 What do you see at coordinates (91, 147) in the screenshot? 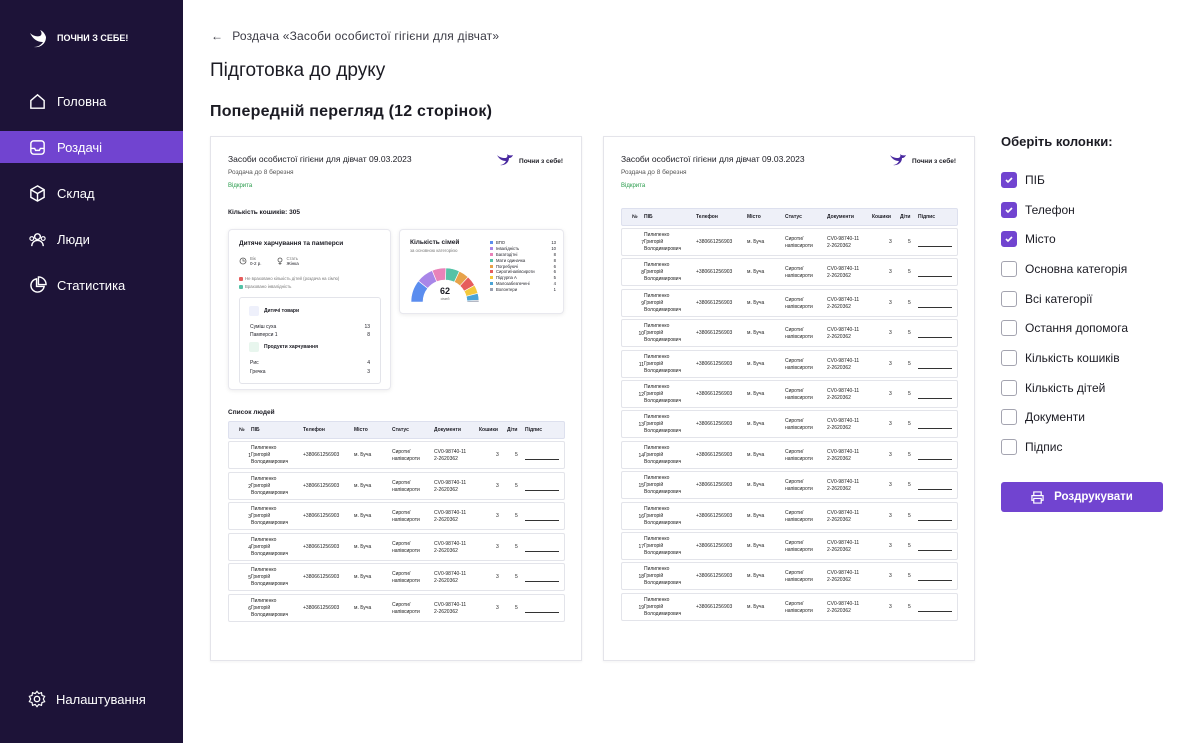
I see `sidebar-item-distributions: Роздачі` at bounding box center [91, 147].